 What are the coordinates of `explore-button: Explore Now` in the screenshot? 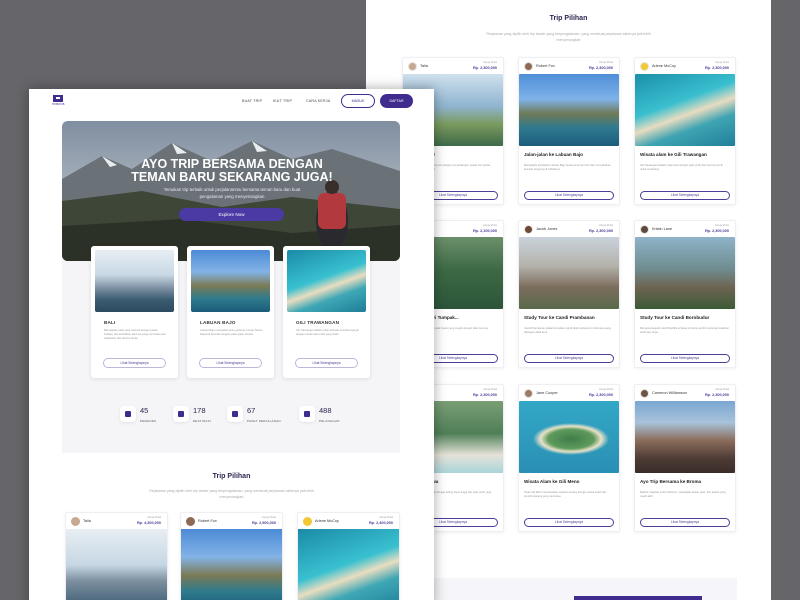 It's located at (231, 214).